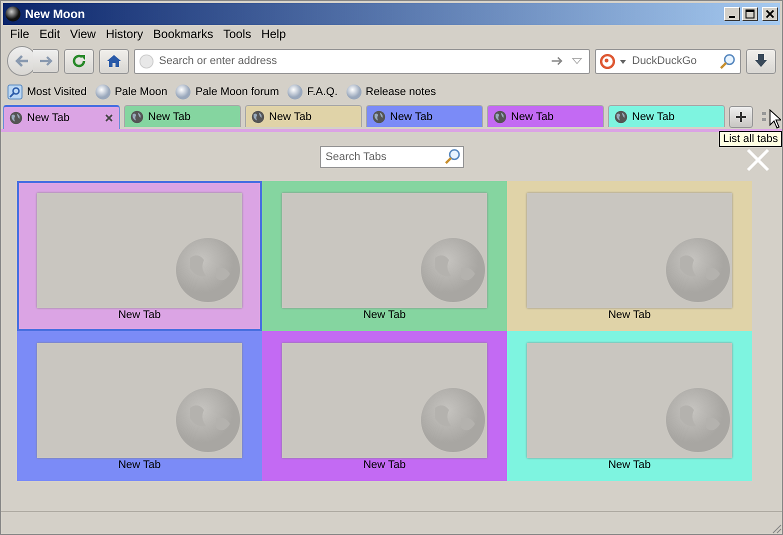  What do you see at coordinates (775, 119) in the screenshot?
I see `cursor-icon` at bounding box center [775, 119].